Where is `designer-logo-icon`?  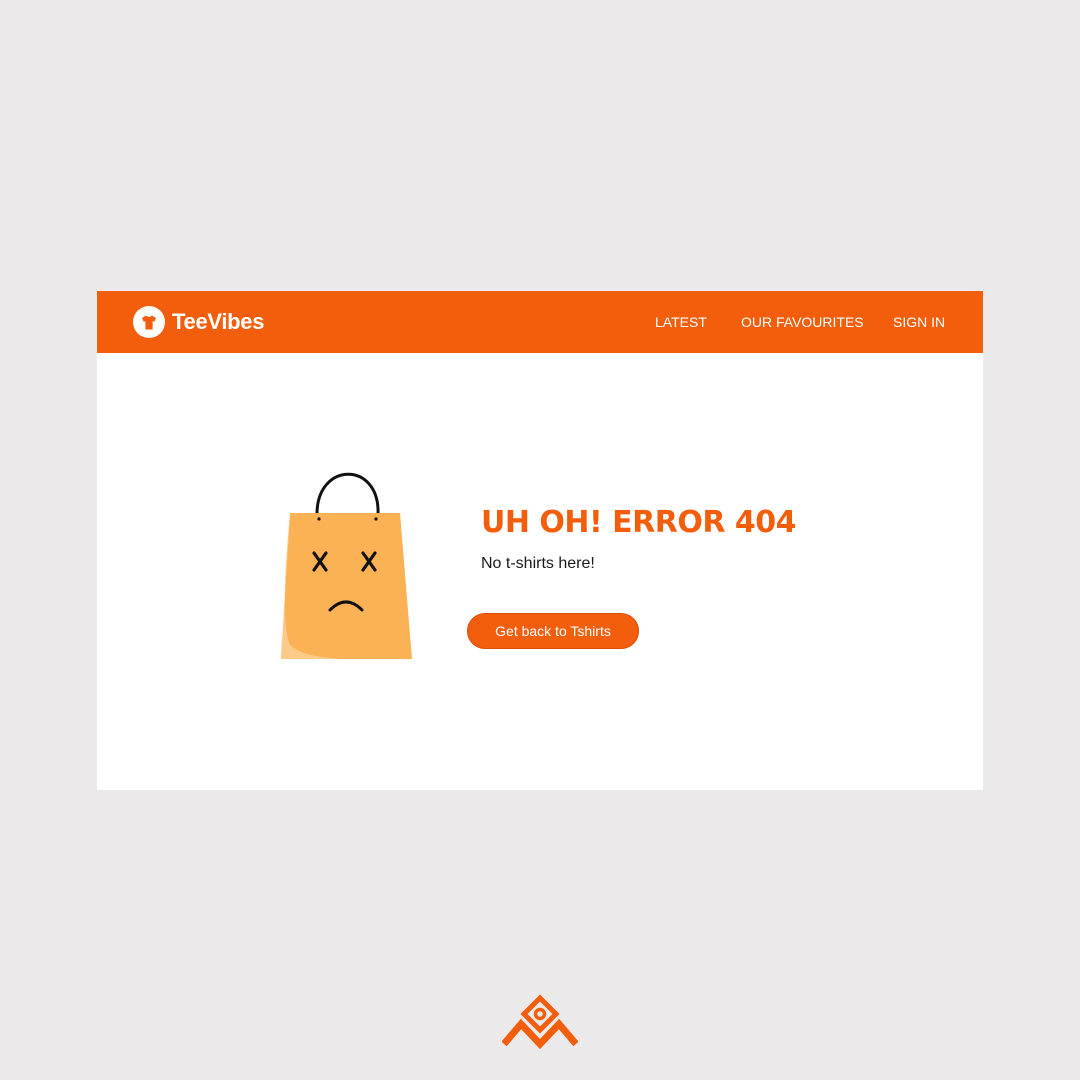 designer-logo-icon is located at coordinates (540, 1022).